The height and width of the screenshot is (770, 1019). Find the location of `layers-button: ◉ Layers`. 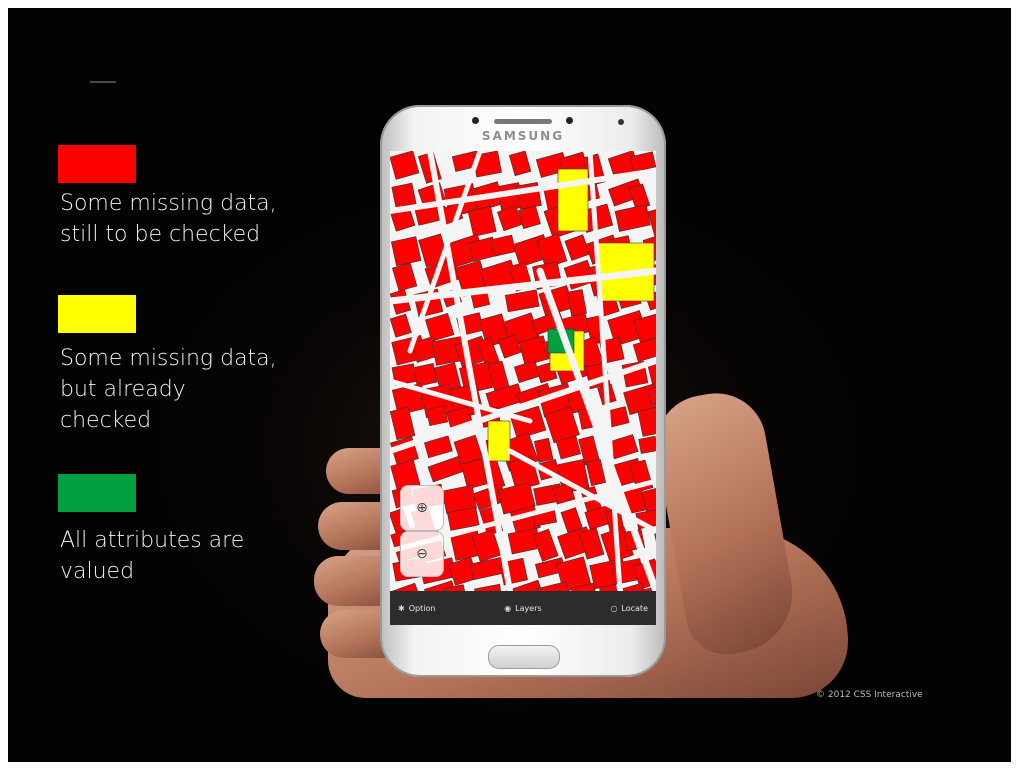

layers-button: ◉ Layers is located at coordinates (522, 608).